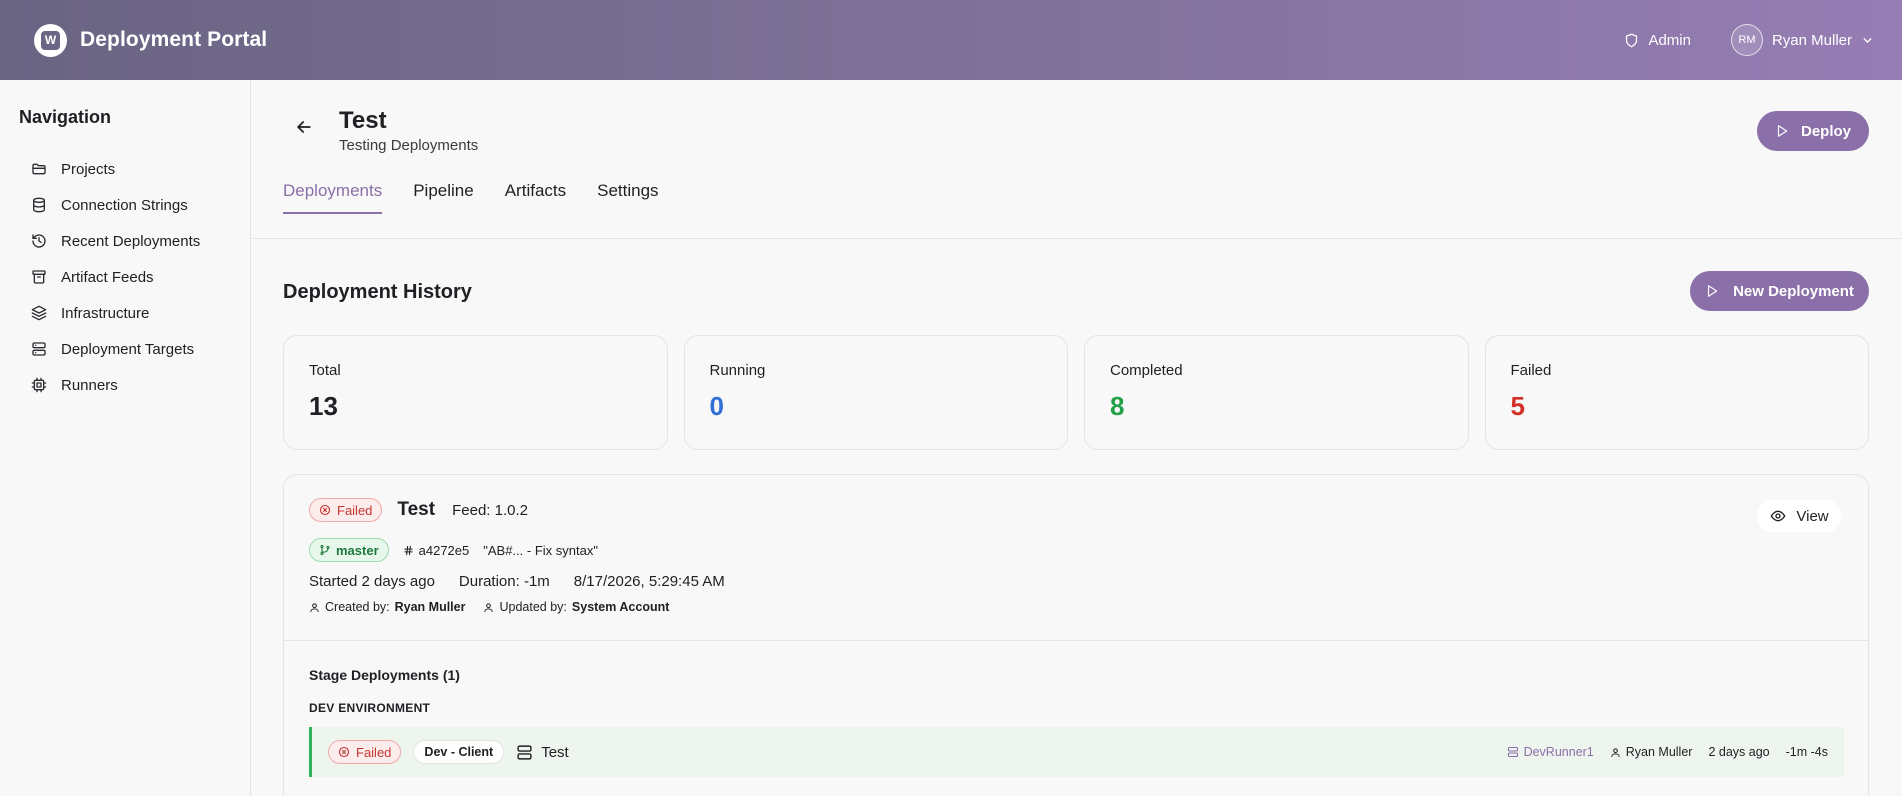 The width and height of the screenshot is (1902, 796). What do you see at coordinates (374, 752) in the screenshot?
I see `stage-status-label: Failed` at bounding box center [374, 752].